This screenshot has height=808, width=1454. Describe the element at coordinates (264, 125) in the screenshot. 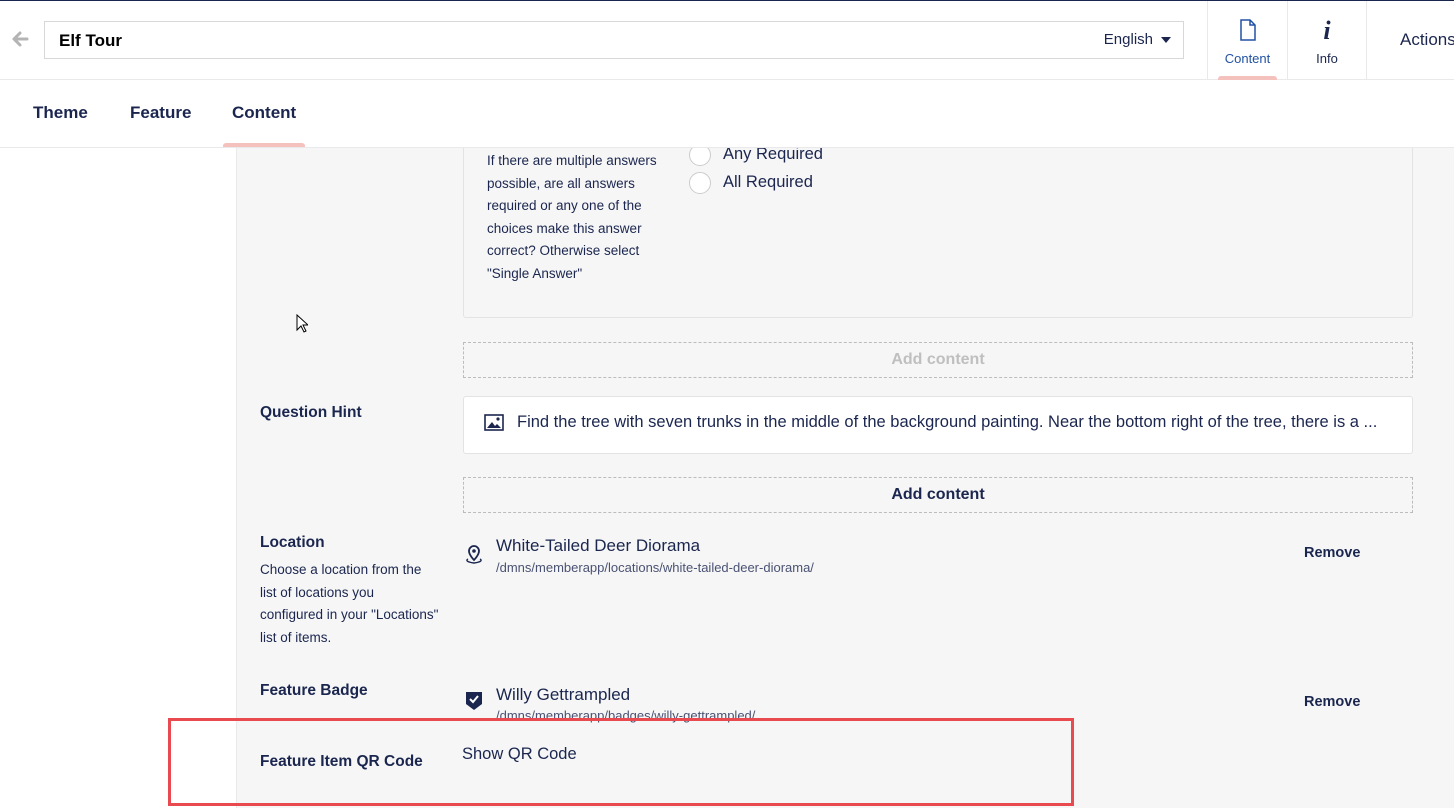

I see `tab-content: Content` at that location.